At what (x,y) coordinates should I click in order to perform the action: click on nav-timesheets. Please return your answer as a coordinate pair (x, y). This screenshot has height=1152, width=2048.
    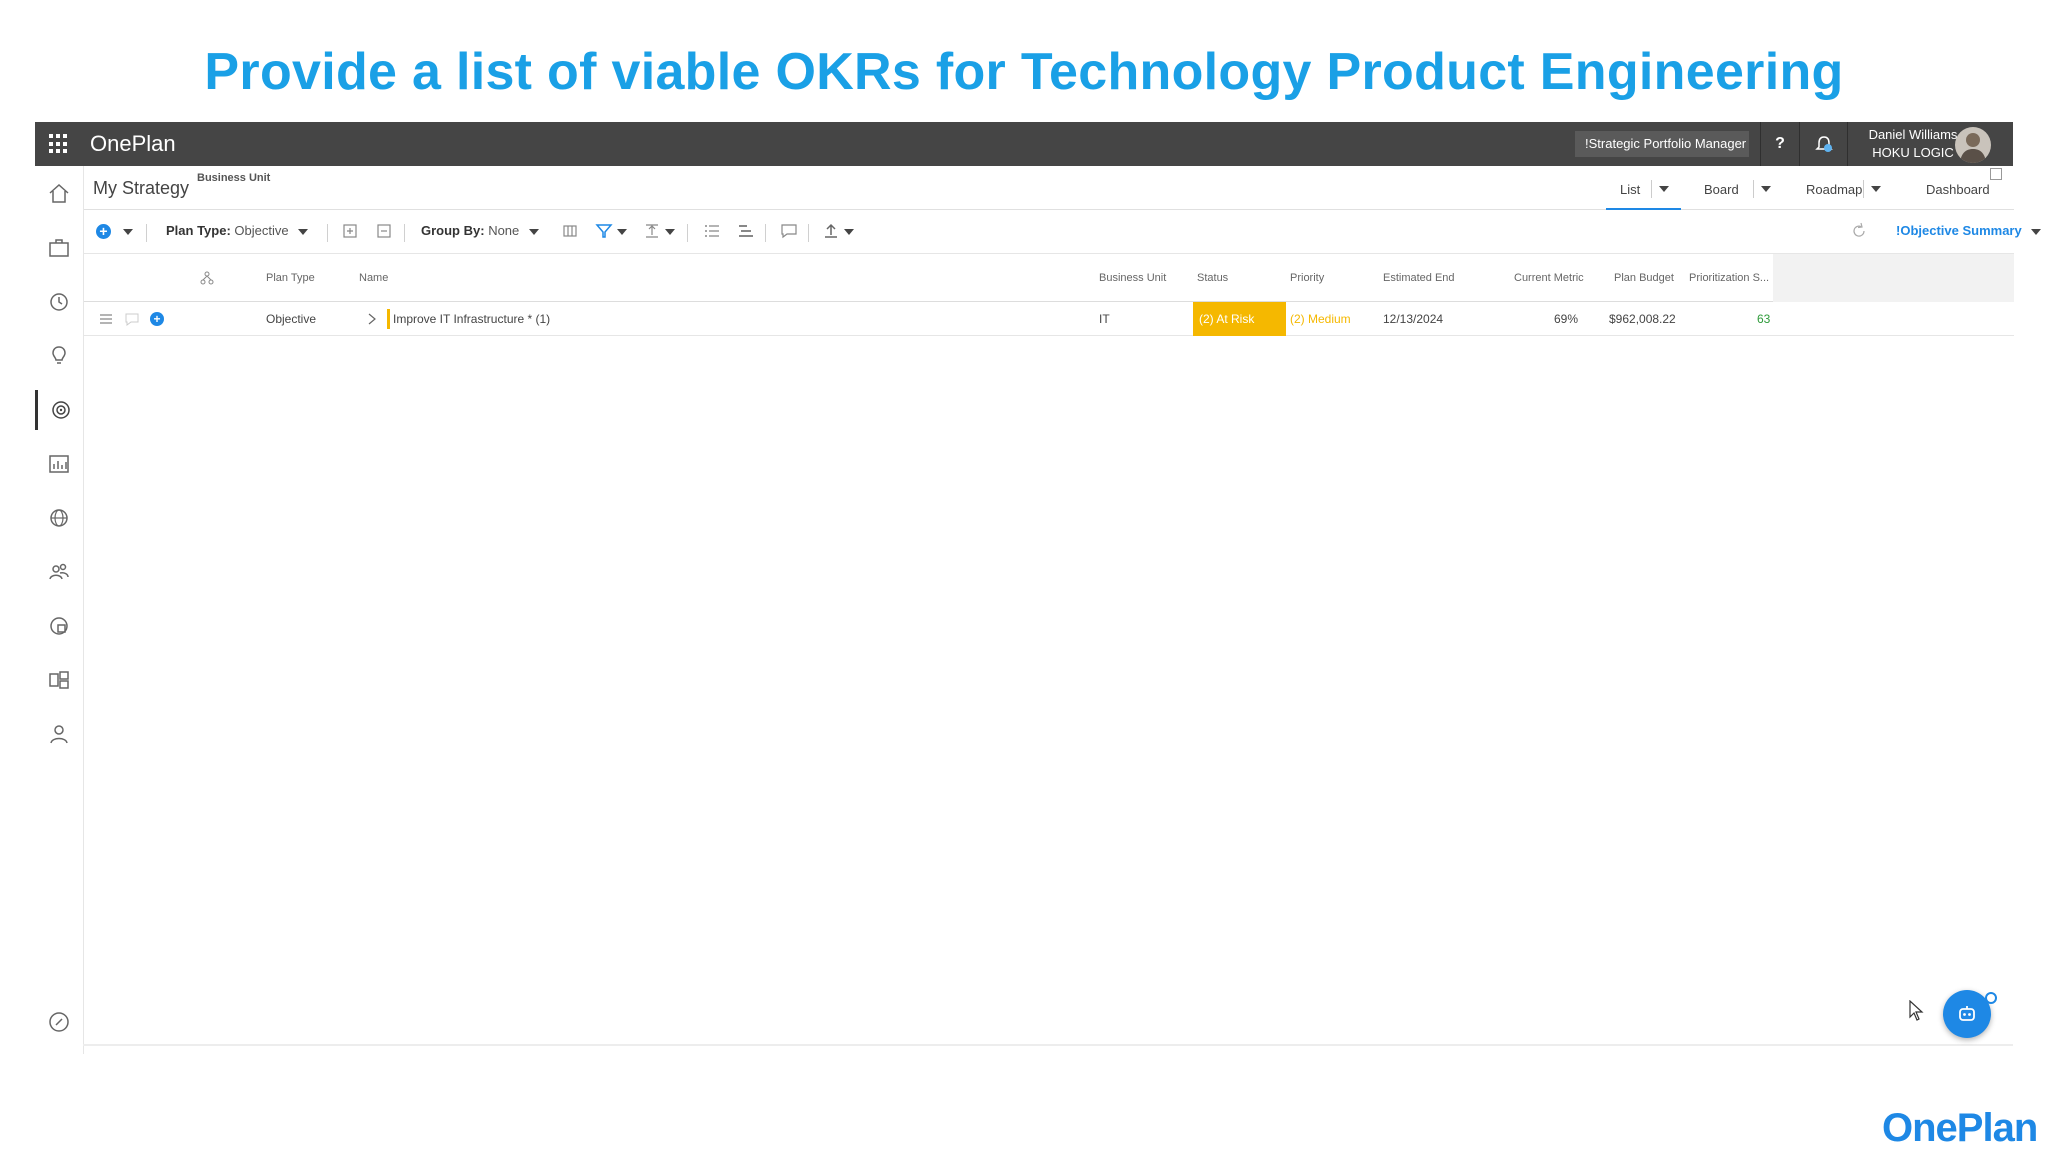
    Looking at the image, I should click on (59, 302).